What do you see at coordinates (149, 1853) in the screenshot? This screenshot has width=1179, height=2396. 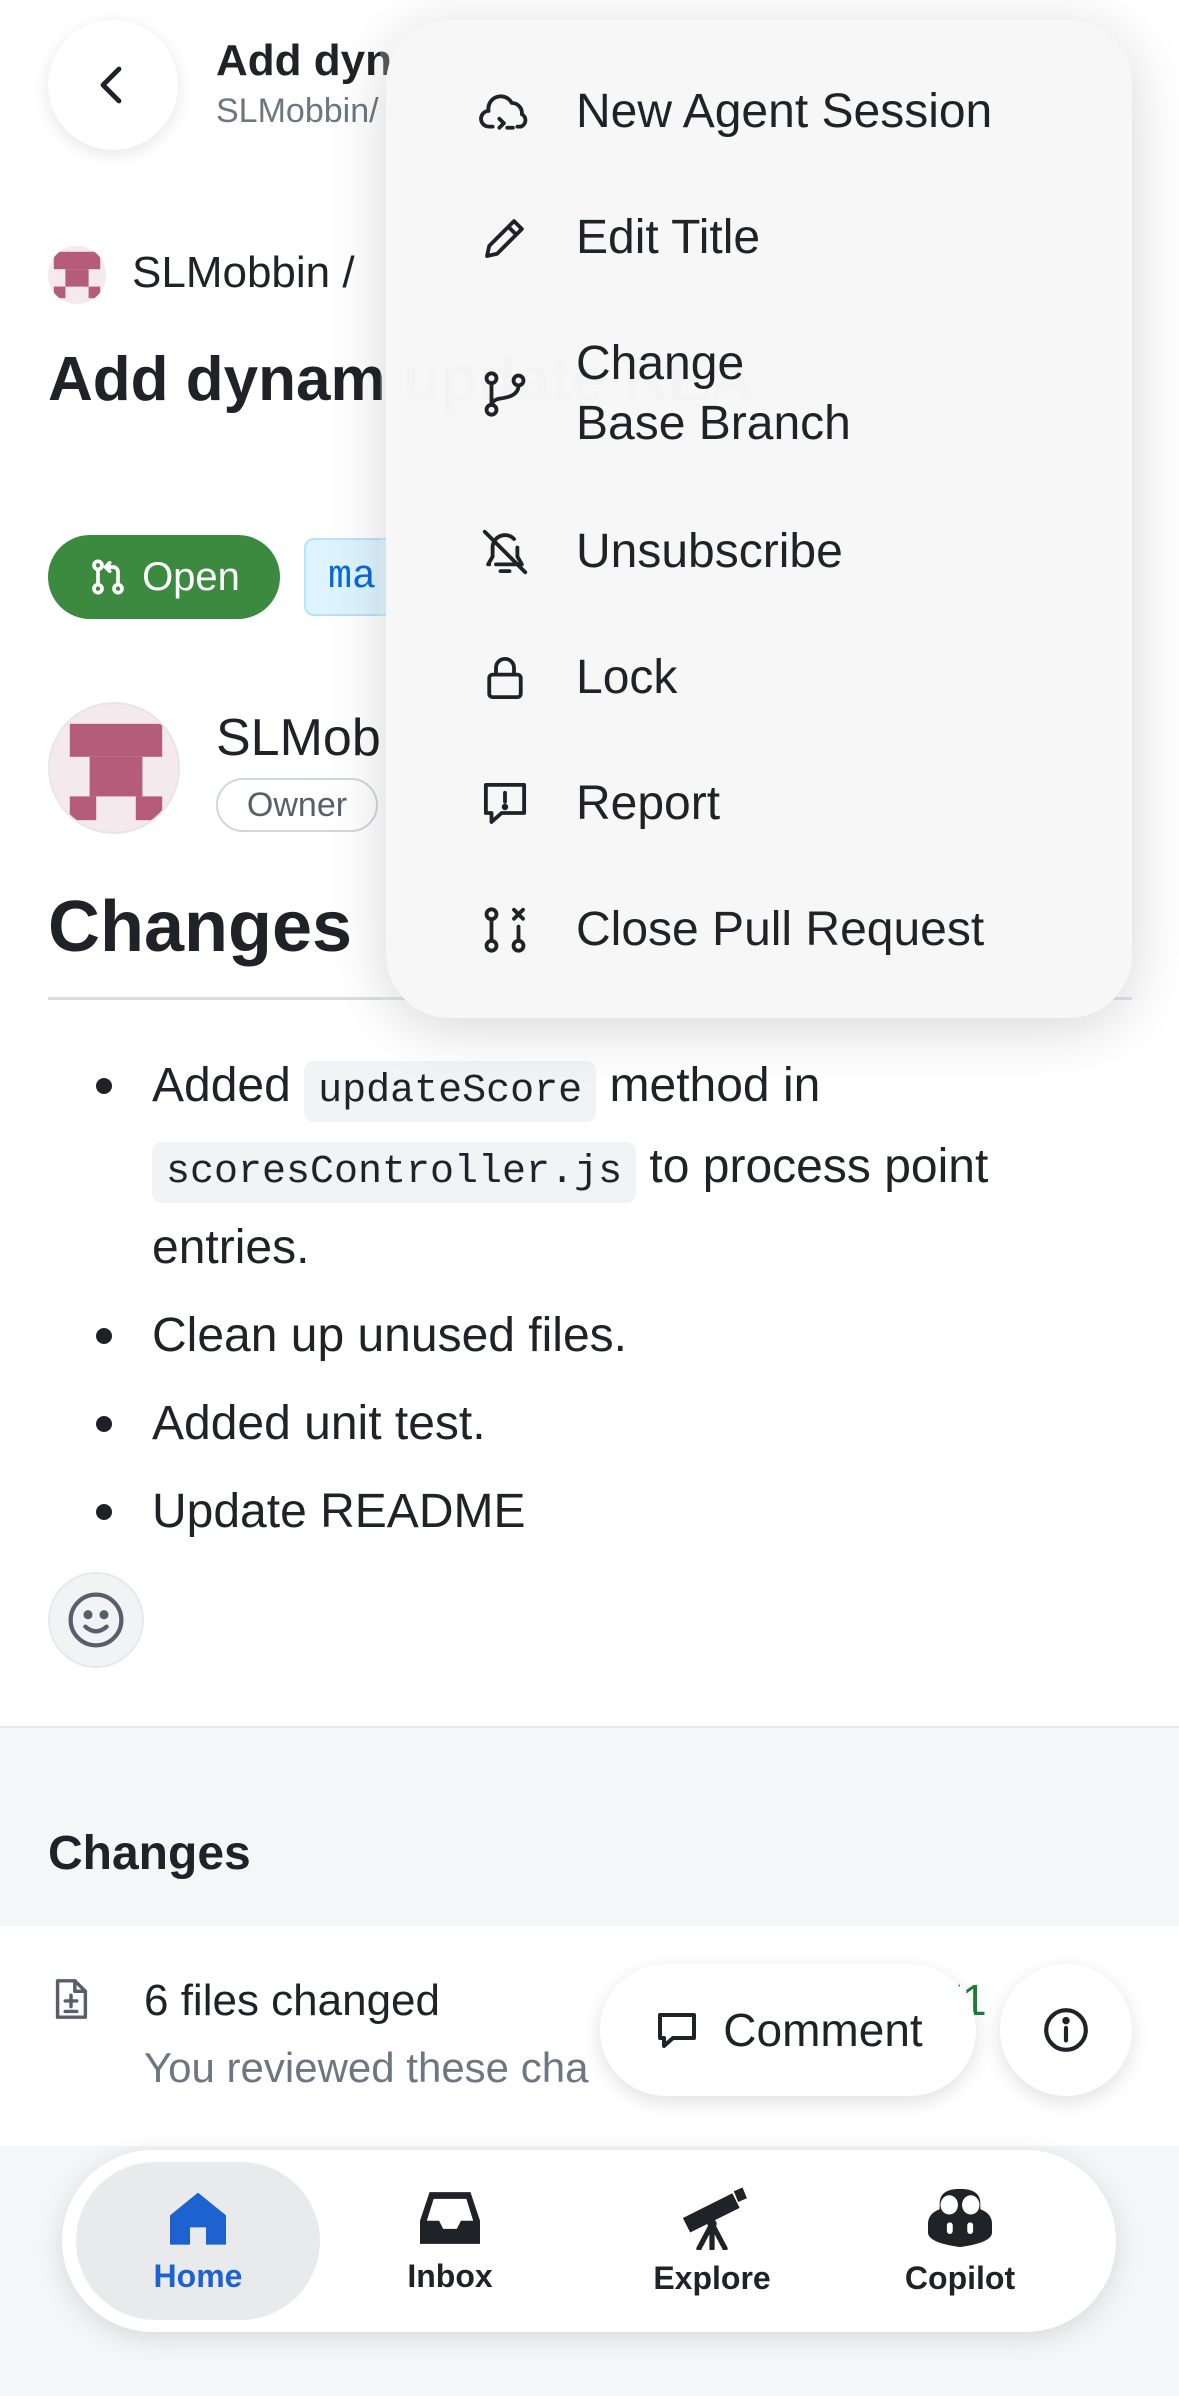 I see `changes-section-title: Changes` at bounding box center [149, 1853].